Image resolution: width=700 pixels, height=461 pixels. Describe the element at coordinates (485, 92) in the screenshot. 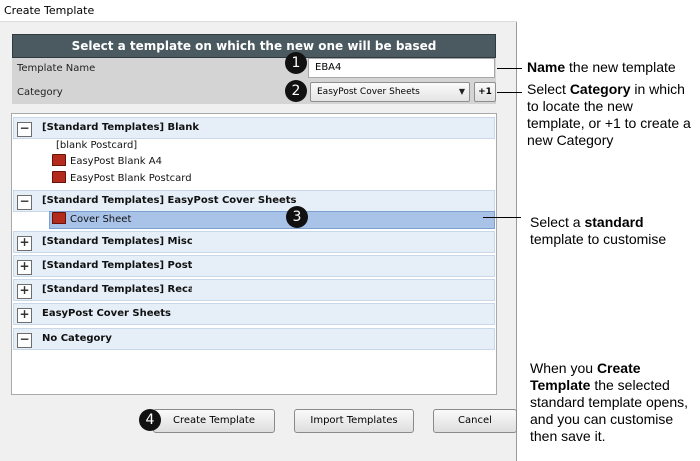

I see `add-category-button: +1` at that location.